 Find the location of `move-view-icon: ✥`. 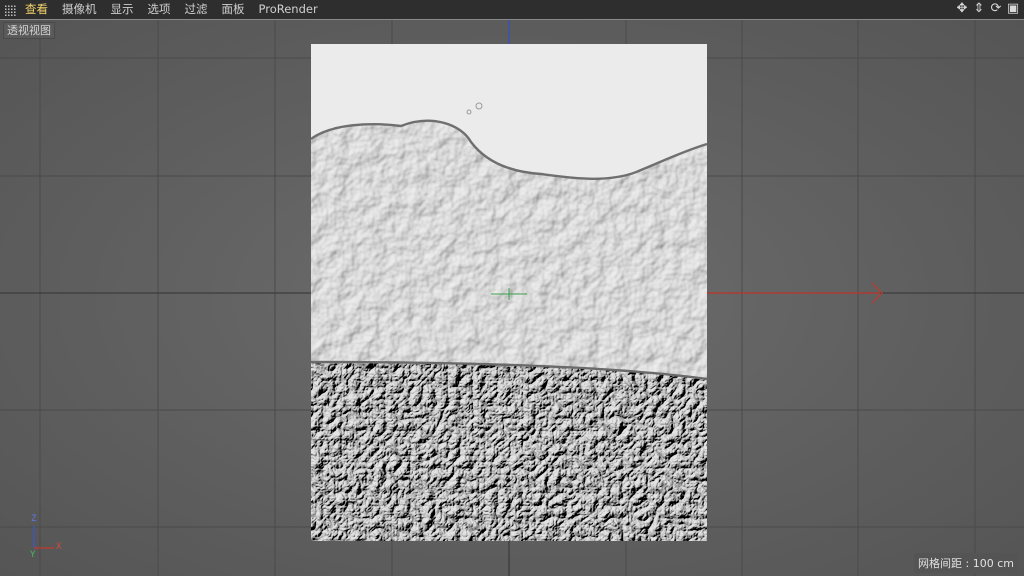

move-view-icon: ✥ is located at coordinates (962, 9).